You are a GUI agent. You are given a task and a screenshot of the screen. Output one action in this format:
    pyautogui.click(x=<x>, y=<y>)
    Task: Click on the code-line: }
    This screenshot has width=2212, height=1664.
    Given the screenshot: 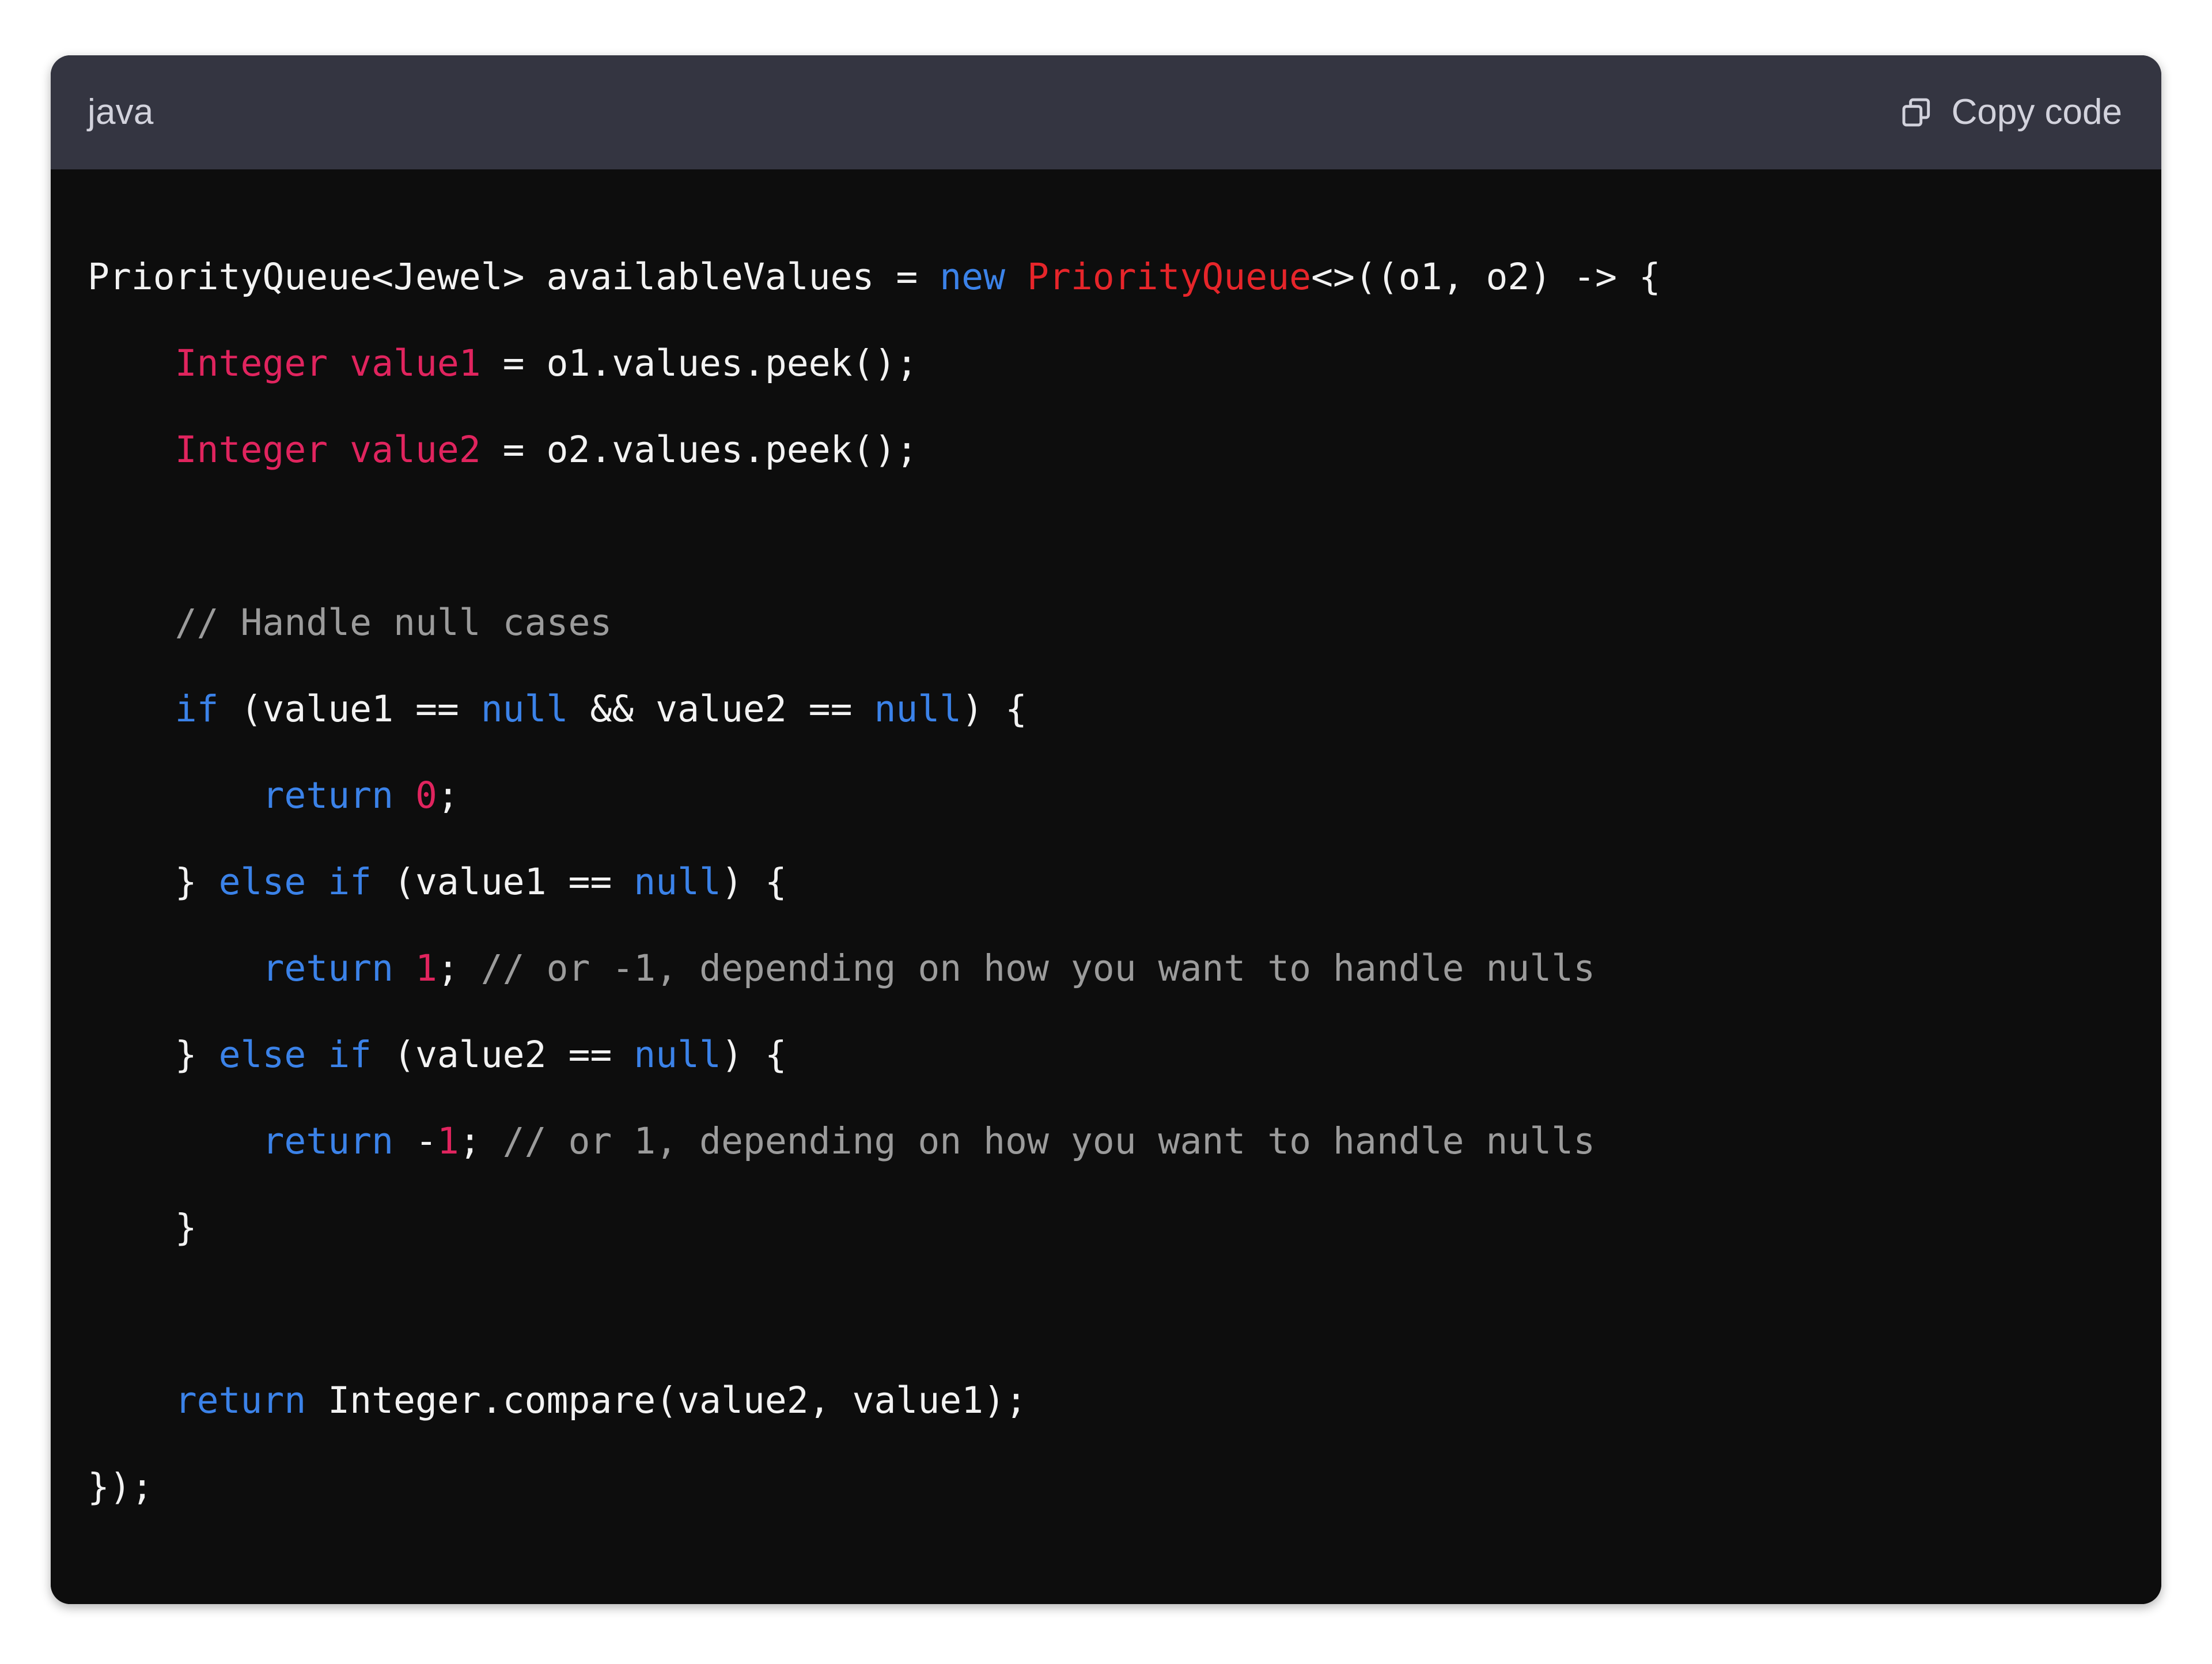 What is the action you would take?
    pyautogui.click(x=1106, y=1228)
    